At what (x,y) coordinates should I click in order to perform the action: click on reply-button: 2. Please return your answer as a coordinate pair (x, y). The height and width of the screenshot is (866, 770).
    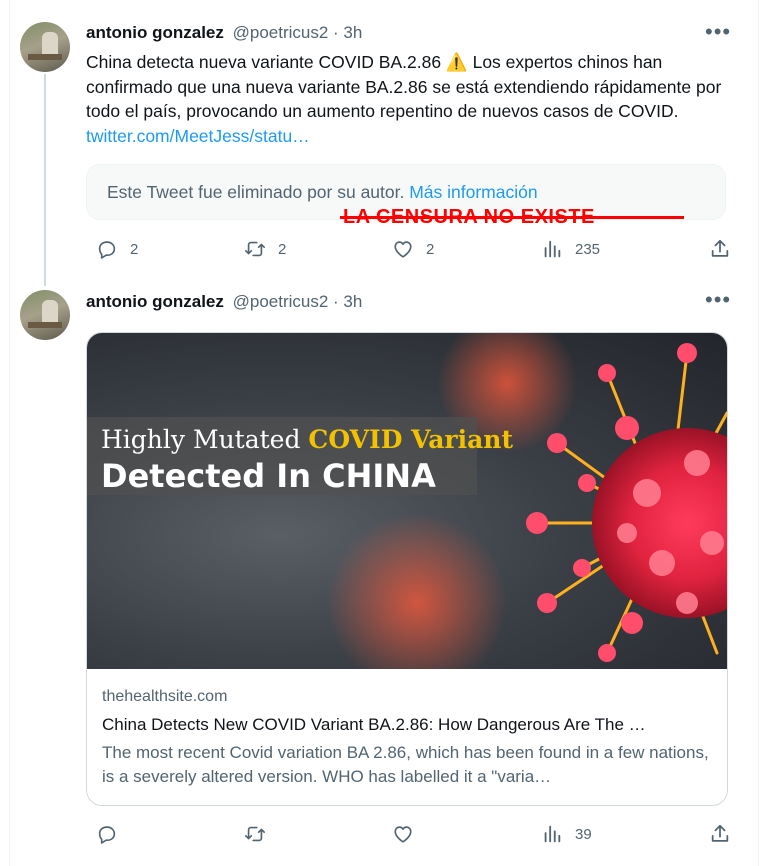
    Looking at the image, I should click on (117, 249).